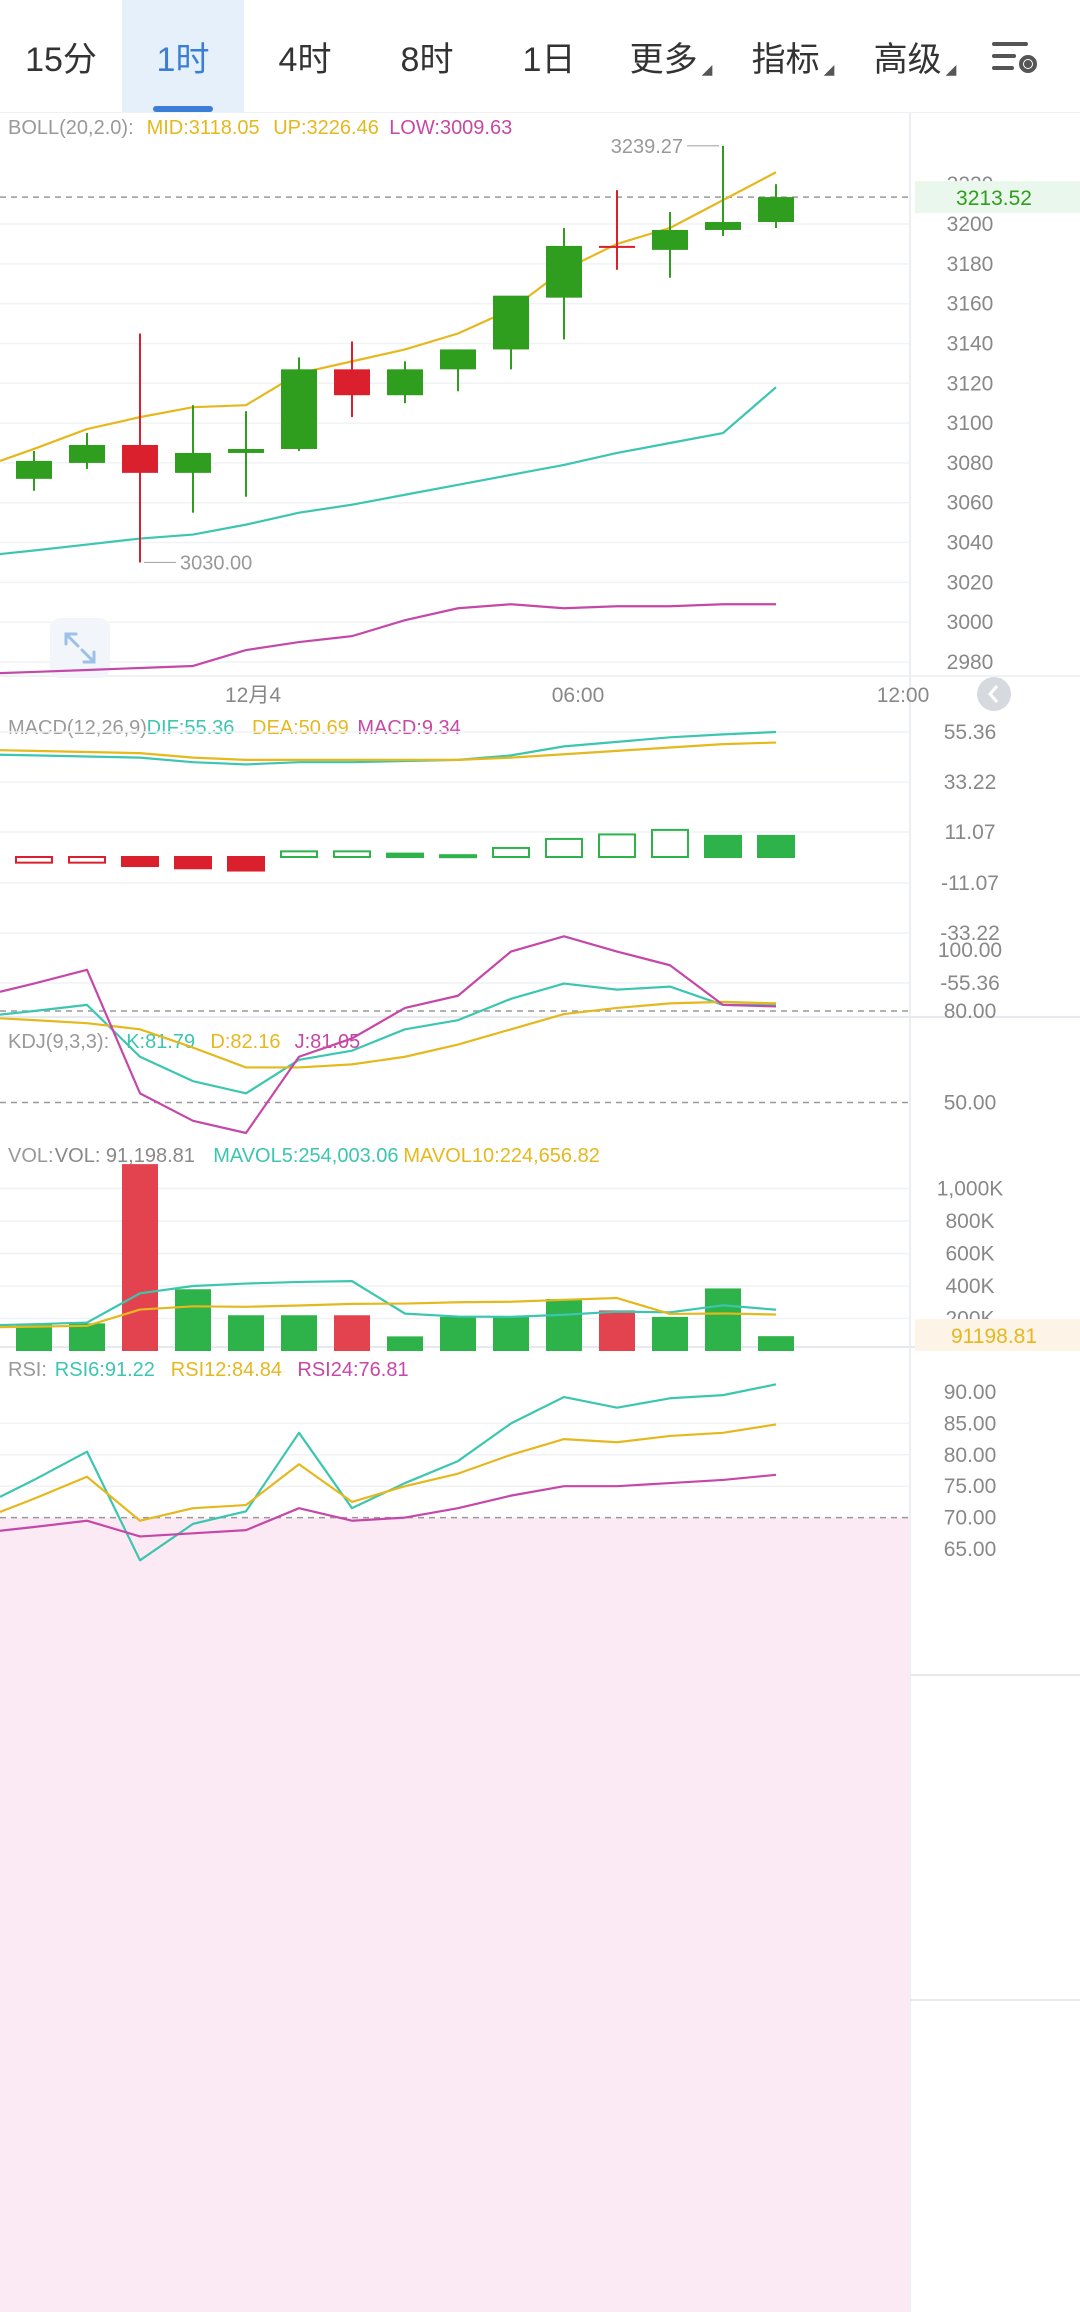 The image size is (1080, 2312). What do you see at coordinates (388, 639) in the screenshot?
I see `boll-low-line` at bounding box center [388, 639].